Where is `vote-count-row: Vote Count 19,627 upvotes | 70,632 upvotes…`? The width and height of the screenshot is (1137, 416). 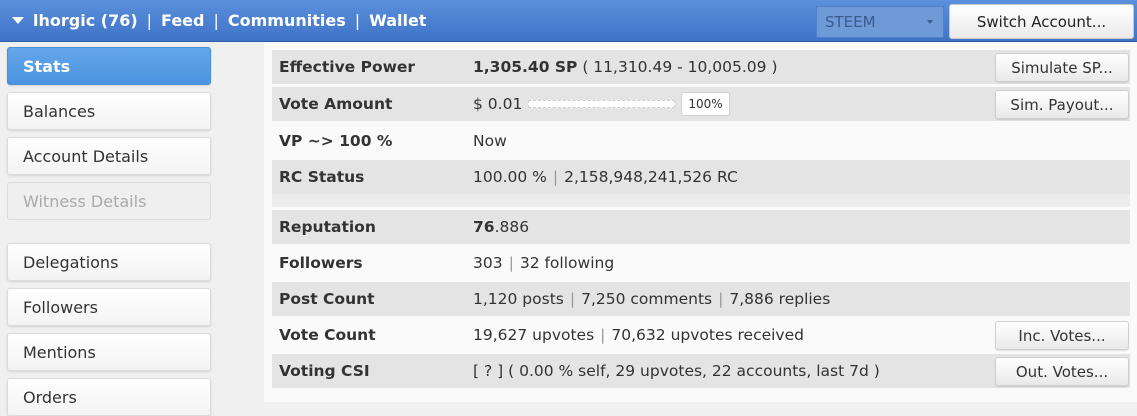 vote-count-row: Vote Count 19,627 upvotes | 70,632 upvotes… is located at coordinates (701, 335).